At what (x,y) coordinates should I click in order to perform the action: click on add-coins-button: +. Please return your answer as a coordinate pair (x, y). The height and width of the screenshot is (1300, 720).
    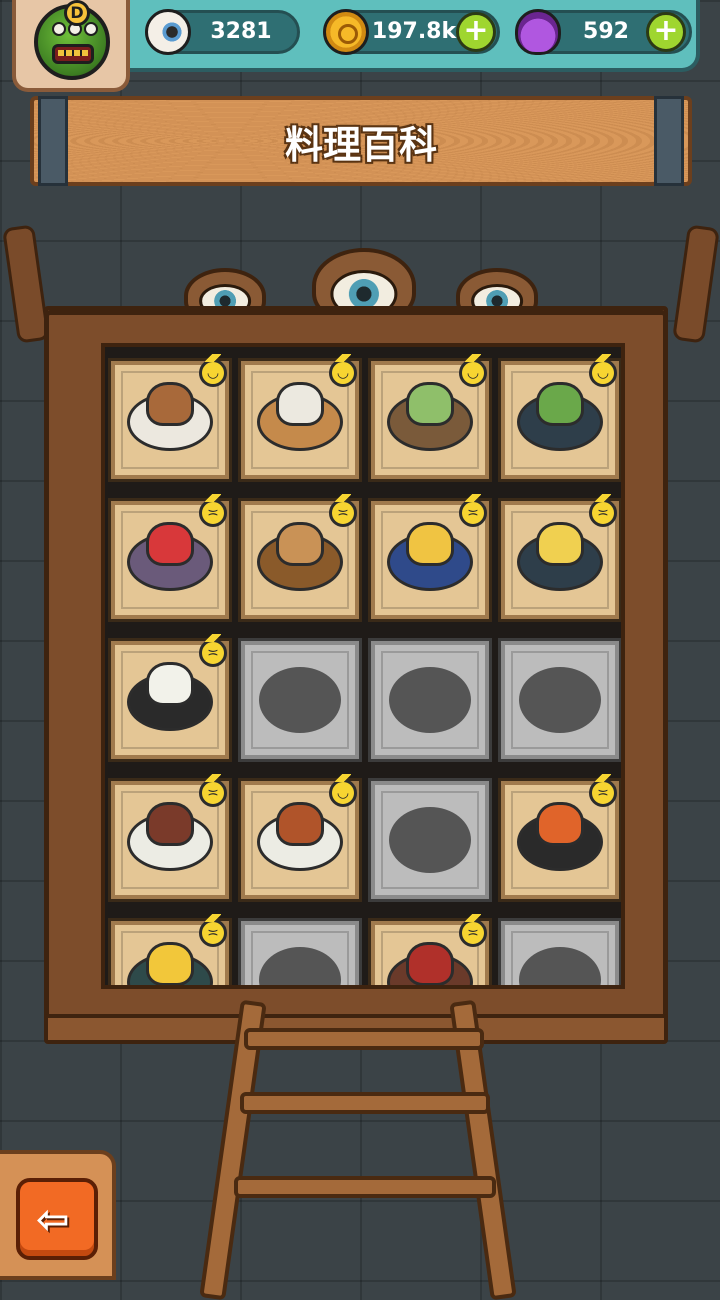
    Looking at the image, I should click on (476, 32).